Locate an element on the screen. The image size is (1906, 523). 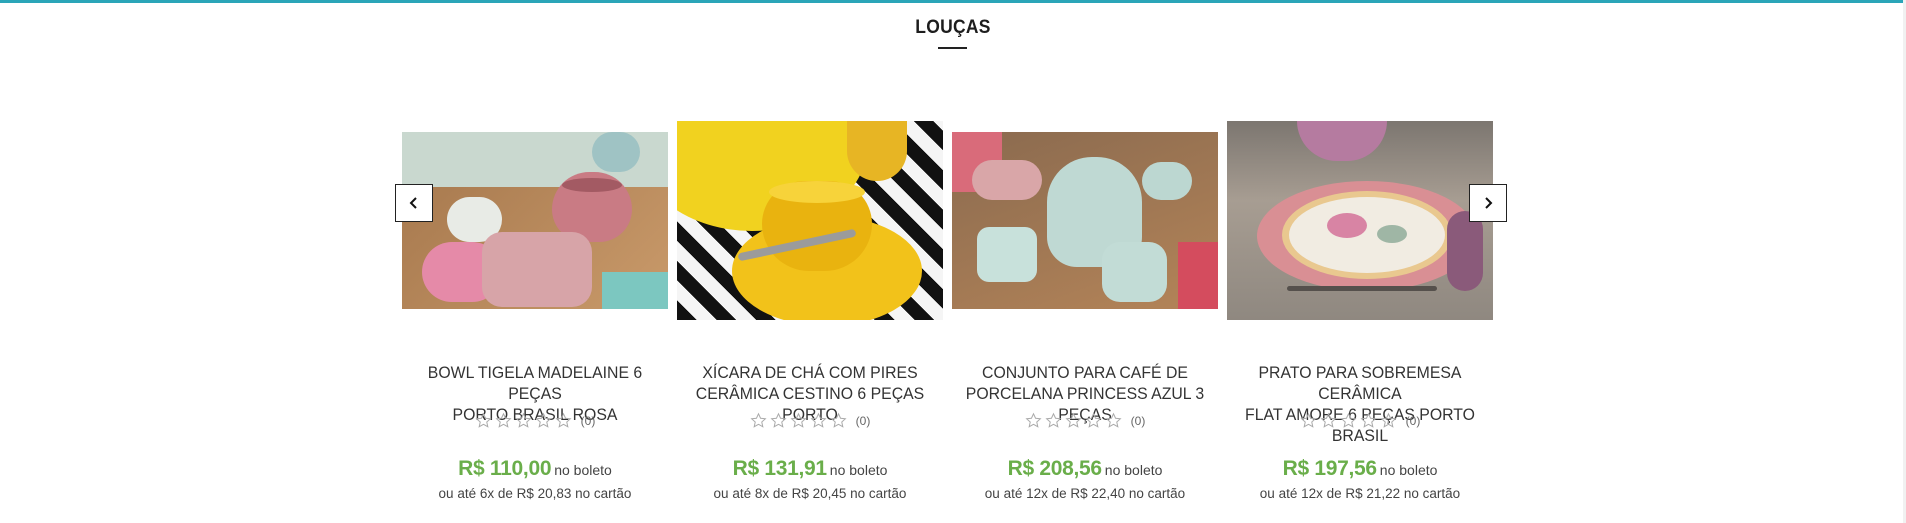
chevron-left-icon is located at coordinates (413, 203).